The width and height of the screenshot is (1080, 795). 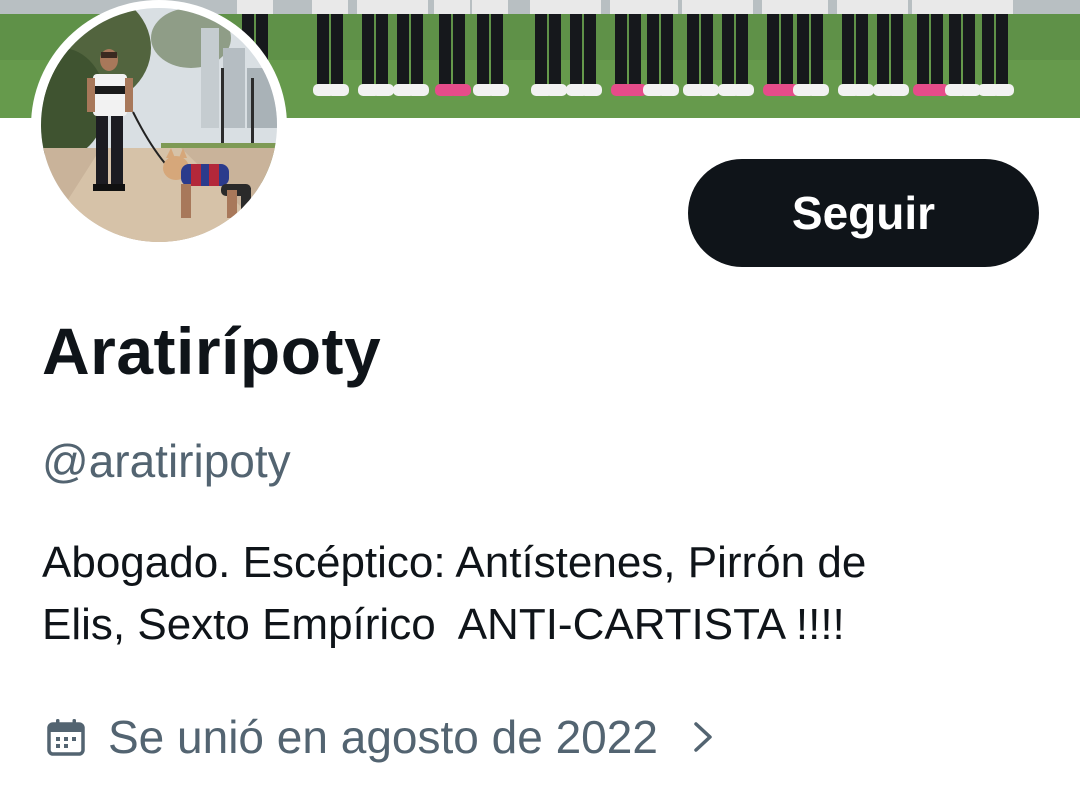 I want to click on avatar-photo, so click(x=159, y=125).